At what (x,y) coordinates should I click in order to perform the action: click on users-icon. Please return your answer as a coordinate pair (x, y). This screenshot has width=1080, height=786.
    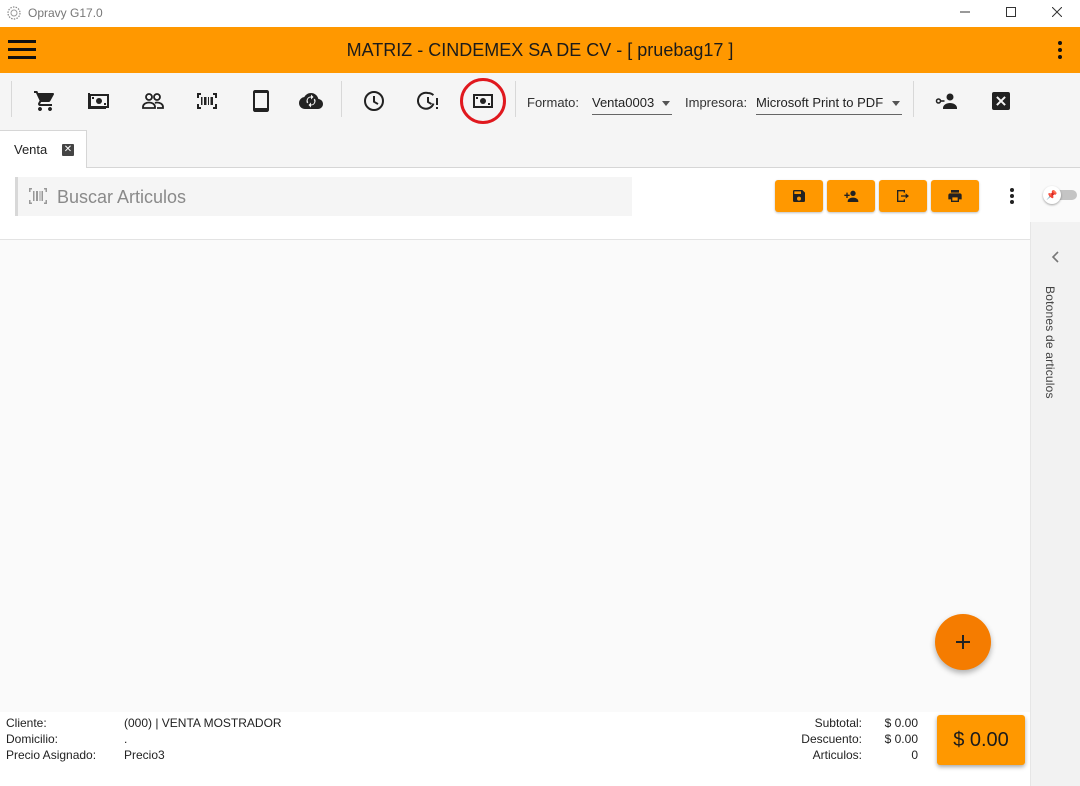
    Looking at the image, I should click on (153, 101).